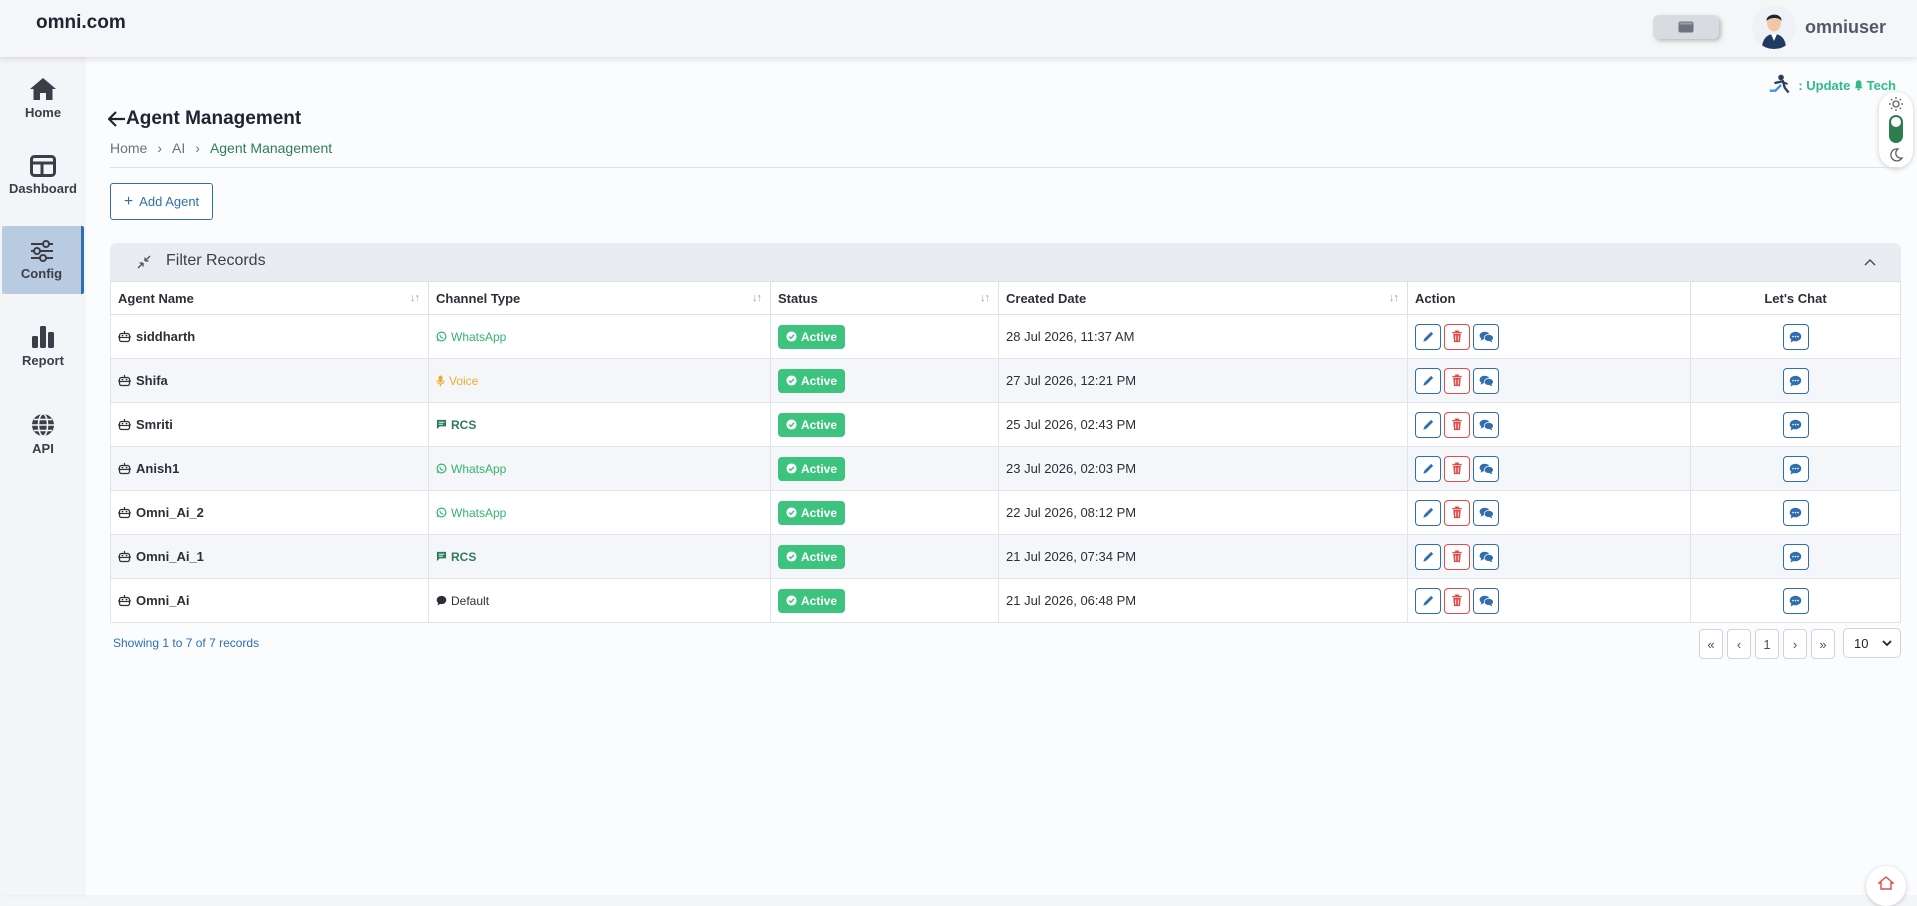 This screenshot has width=1917, height=906. I want to click on rcs-message-icon, so click(441, 424).